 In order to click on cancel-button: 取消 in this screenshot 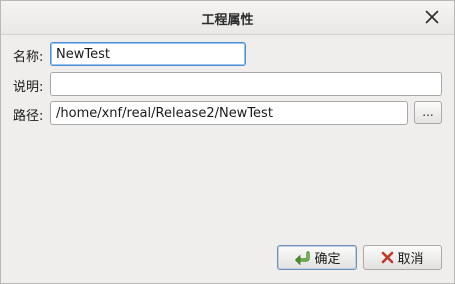, I will do `click(402, 257)`.